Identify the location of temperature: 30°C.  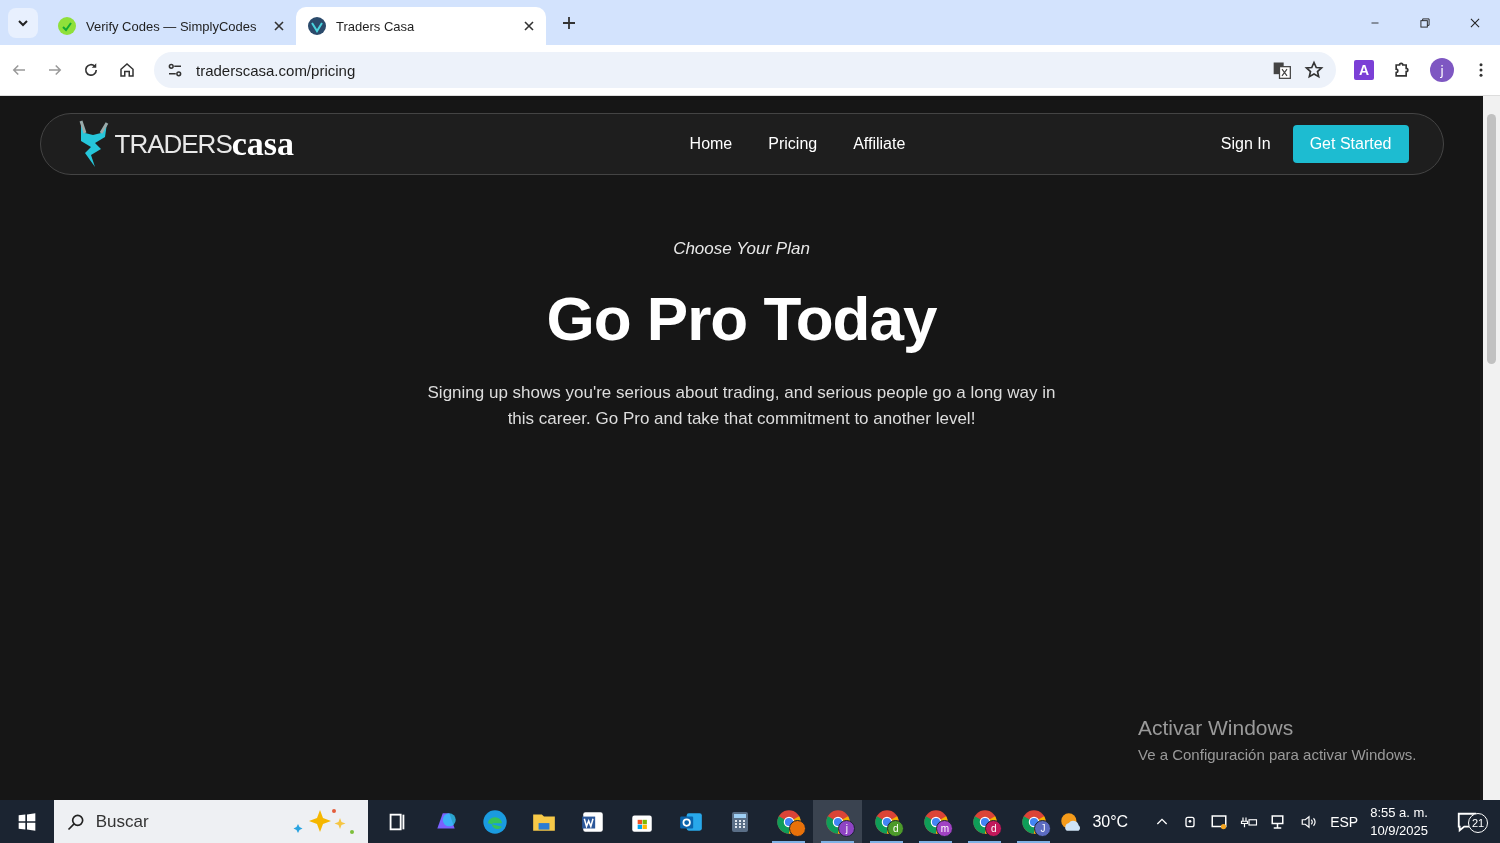
(1110, 821).